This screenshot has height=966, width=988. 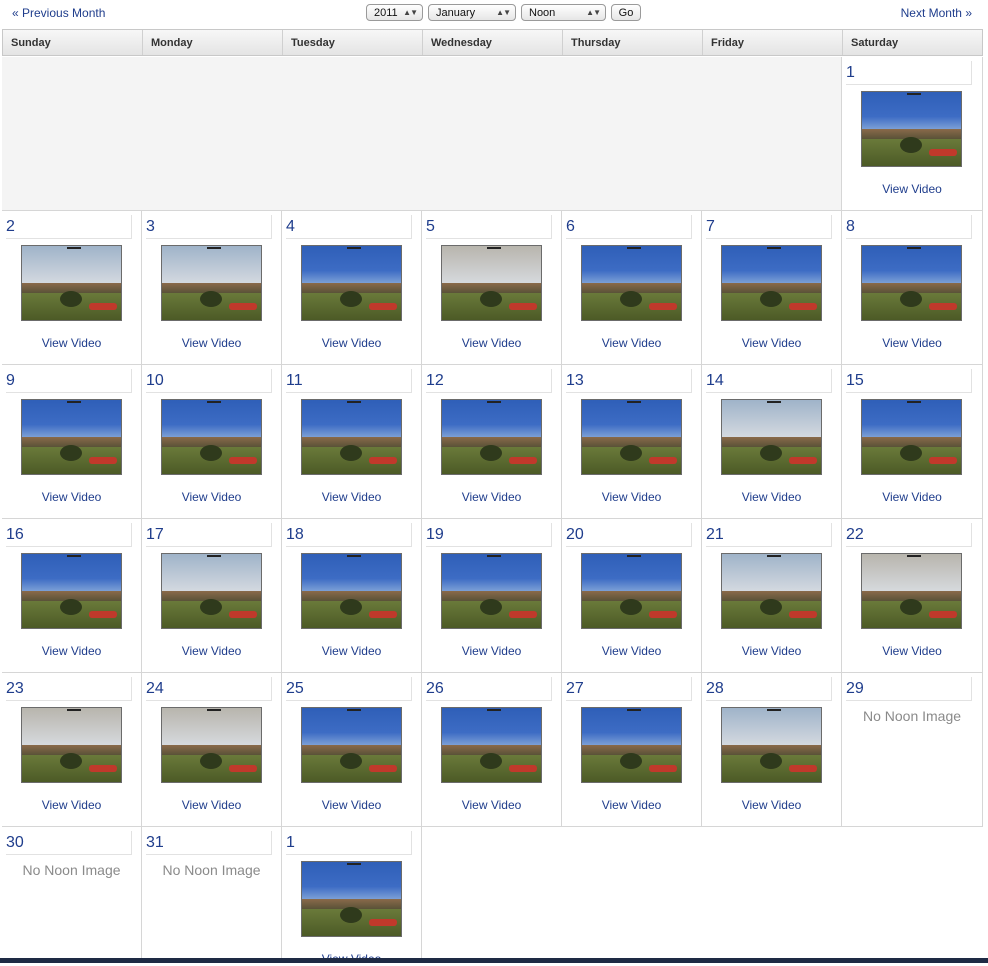 What do you see at coordinates (394, 12) in the screenshot?
I see `year-select: 2011 ▲▼` at bounding box center [394, 12].